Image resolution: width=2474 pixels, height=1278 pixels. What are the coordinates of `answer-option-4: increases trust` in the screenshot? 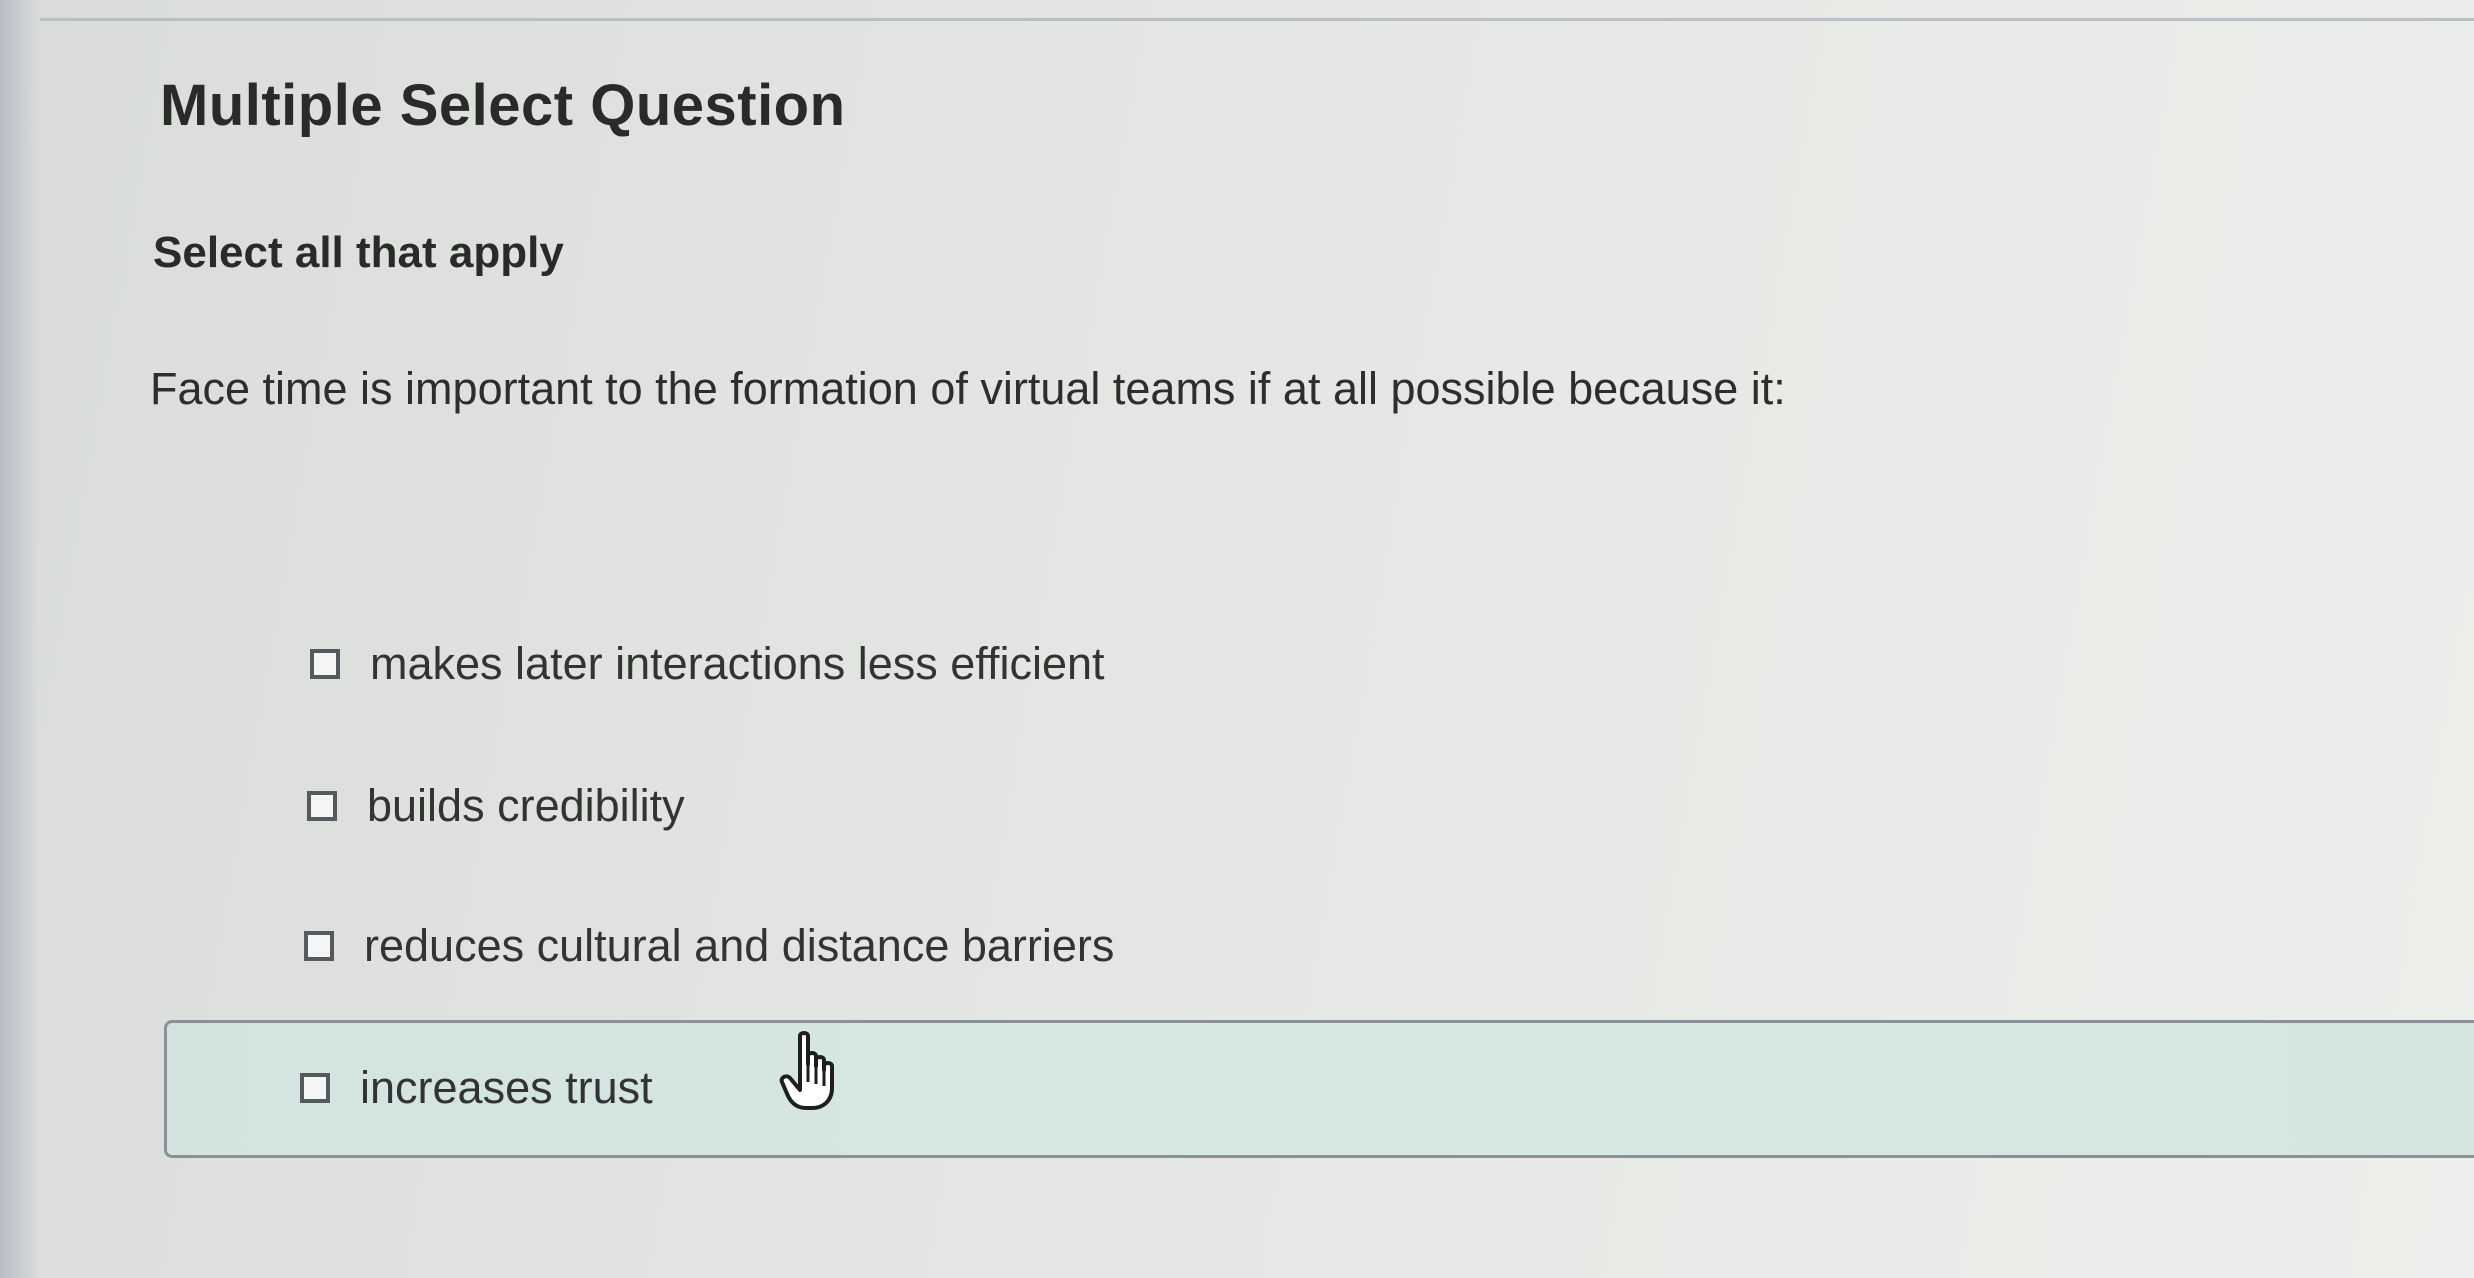 It's located at (476, 1088).